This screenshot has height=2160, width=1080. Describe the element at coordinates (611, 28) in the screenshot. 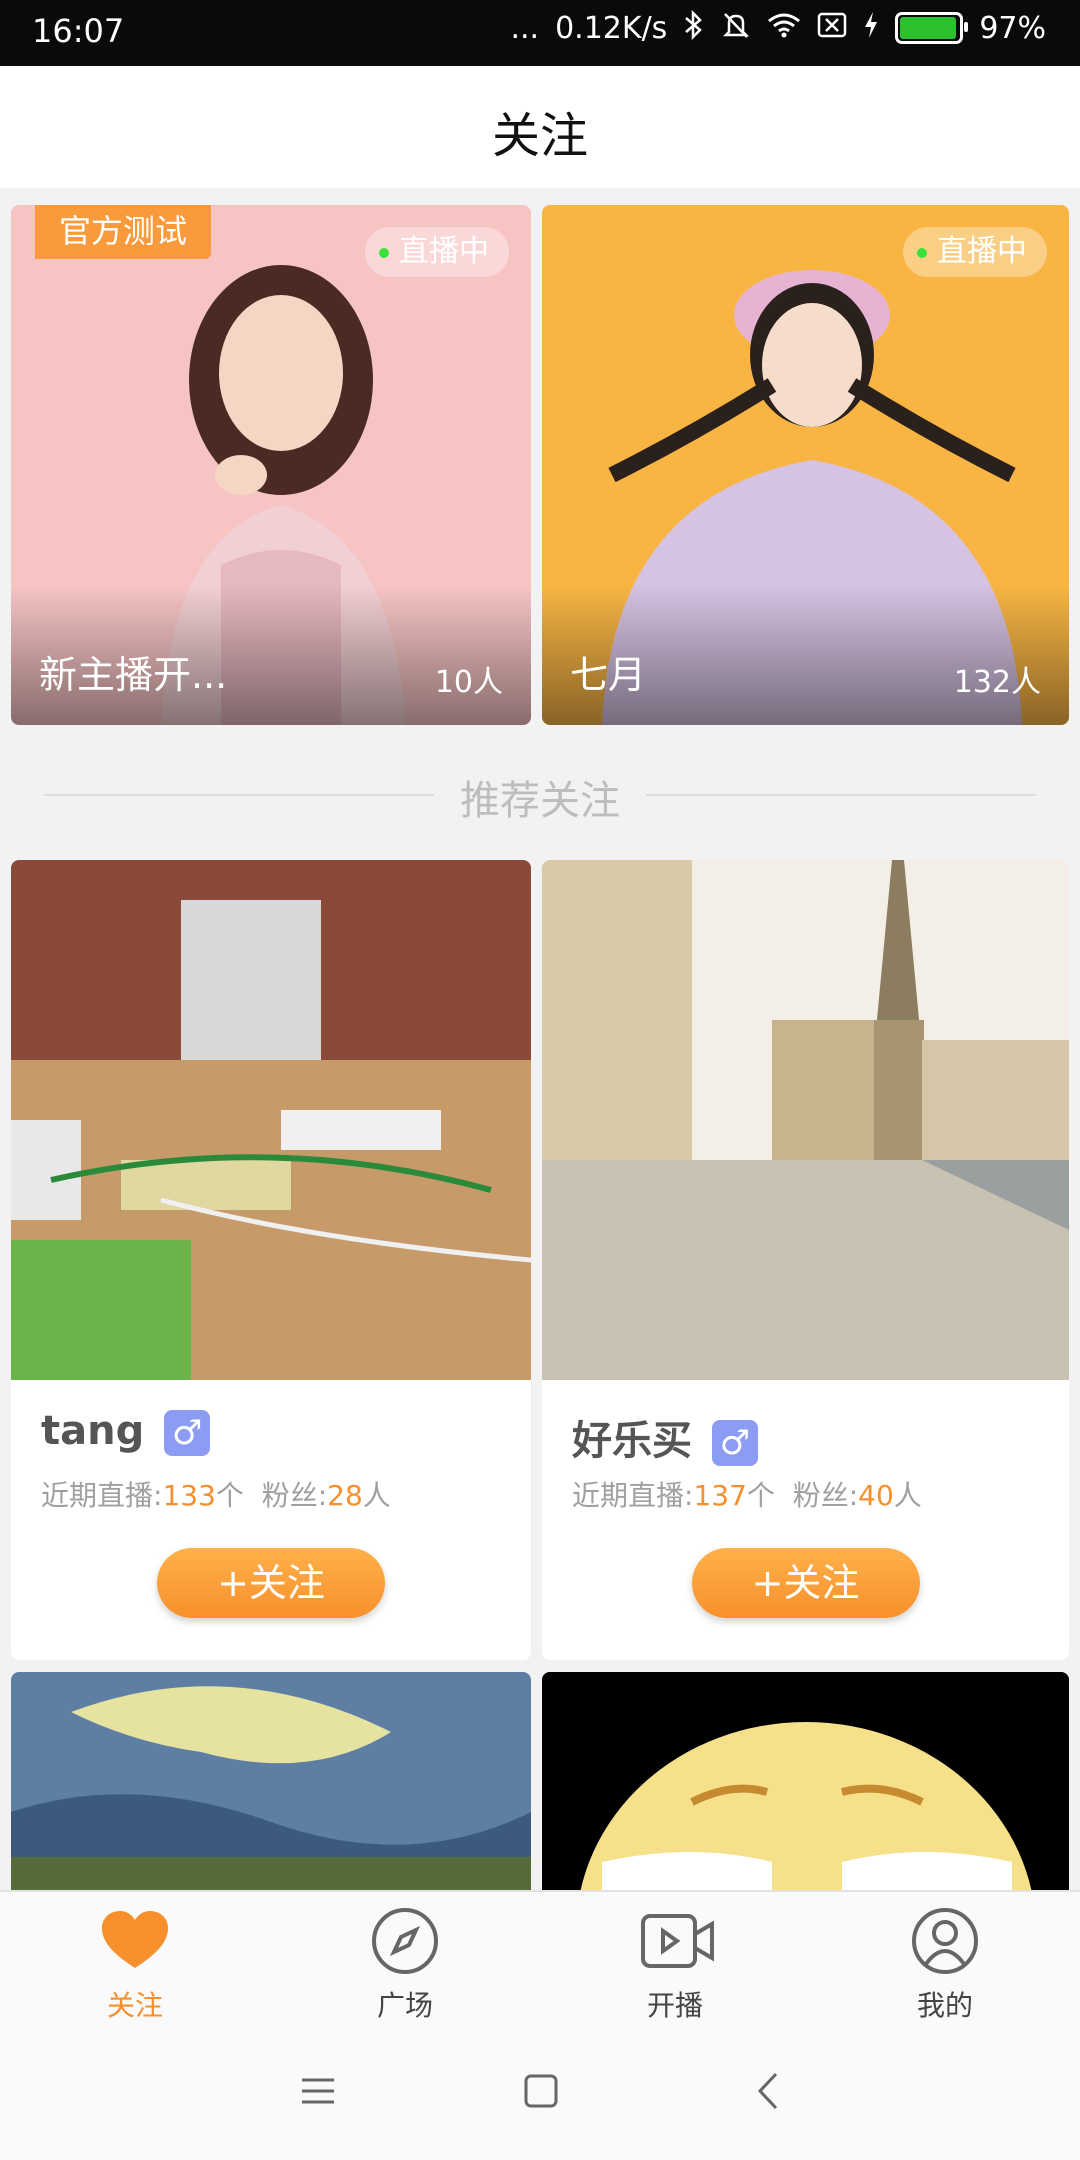

I see `network-speed: 0.12K/s` at that location.